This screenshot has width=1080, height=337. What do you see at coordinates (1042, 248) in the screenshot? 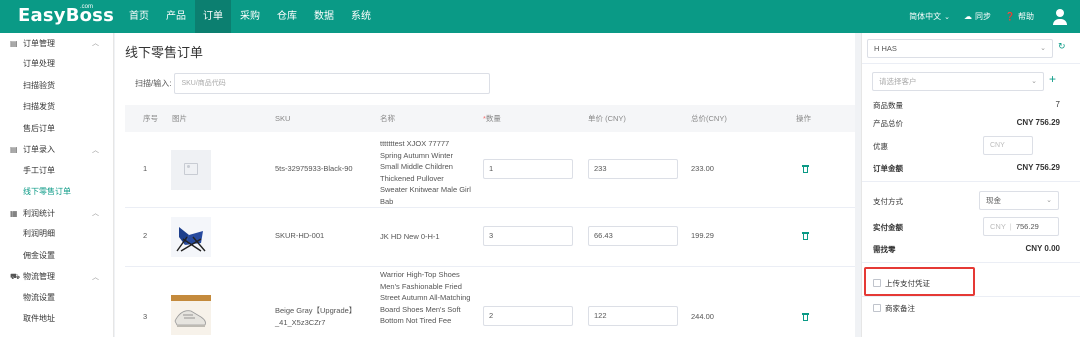
I see `change-value: CNY 0.00` at bounding box center [1042, 248].